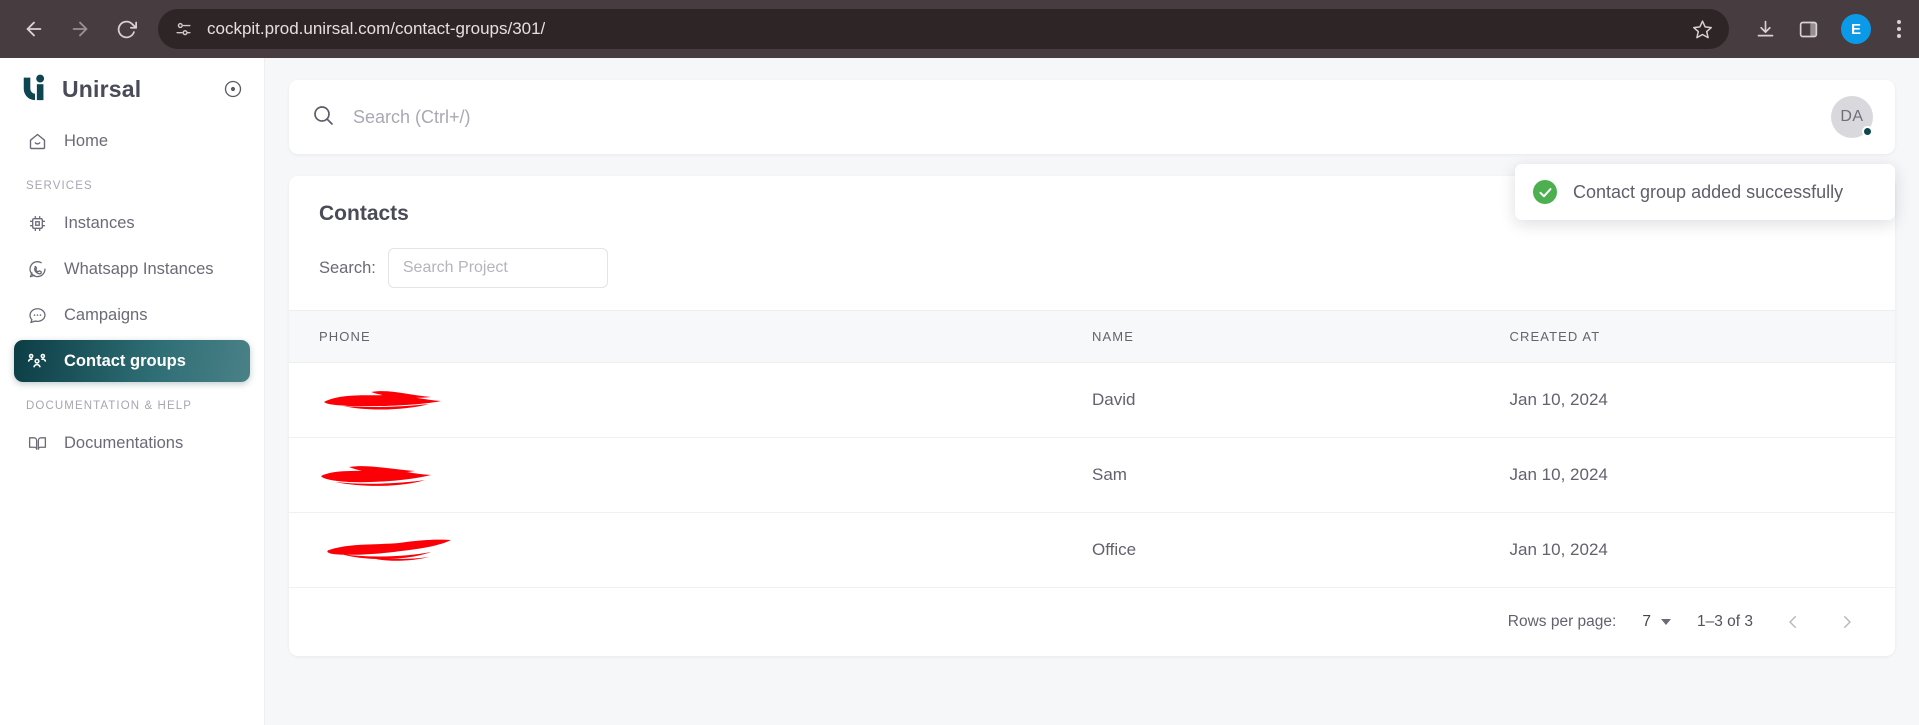 The width and height of the screenshot is (1919, 725). I want to click on back-arrow-icon, so click(34, 29).